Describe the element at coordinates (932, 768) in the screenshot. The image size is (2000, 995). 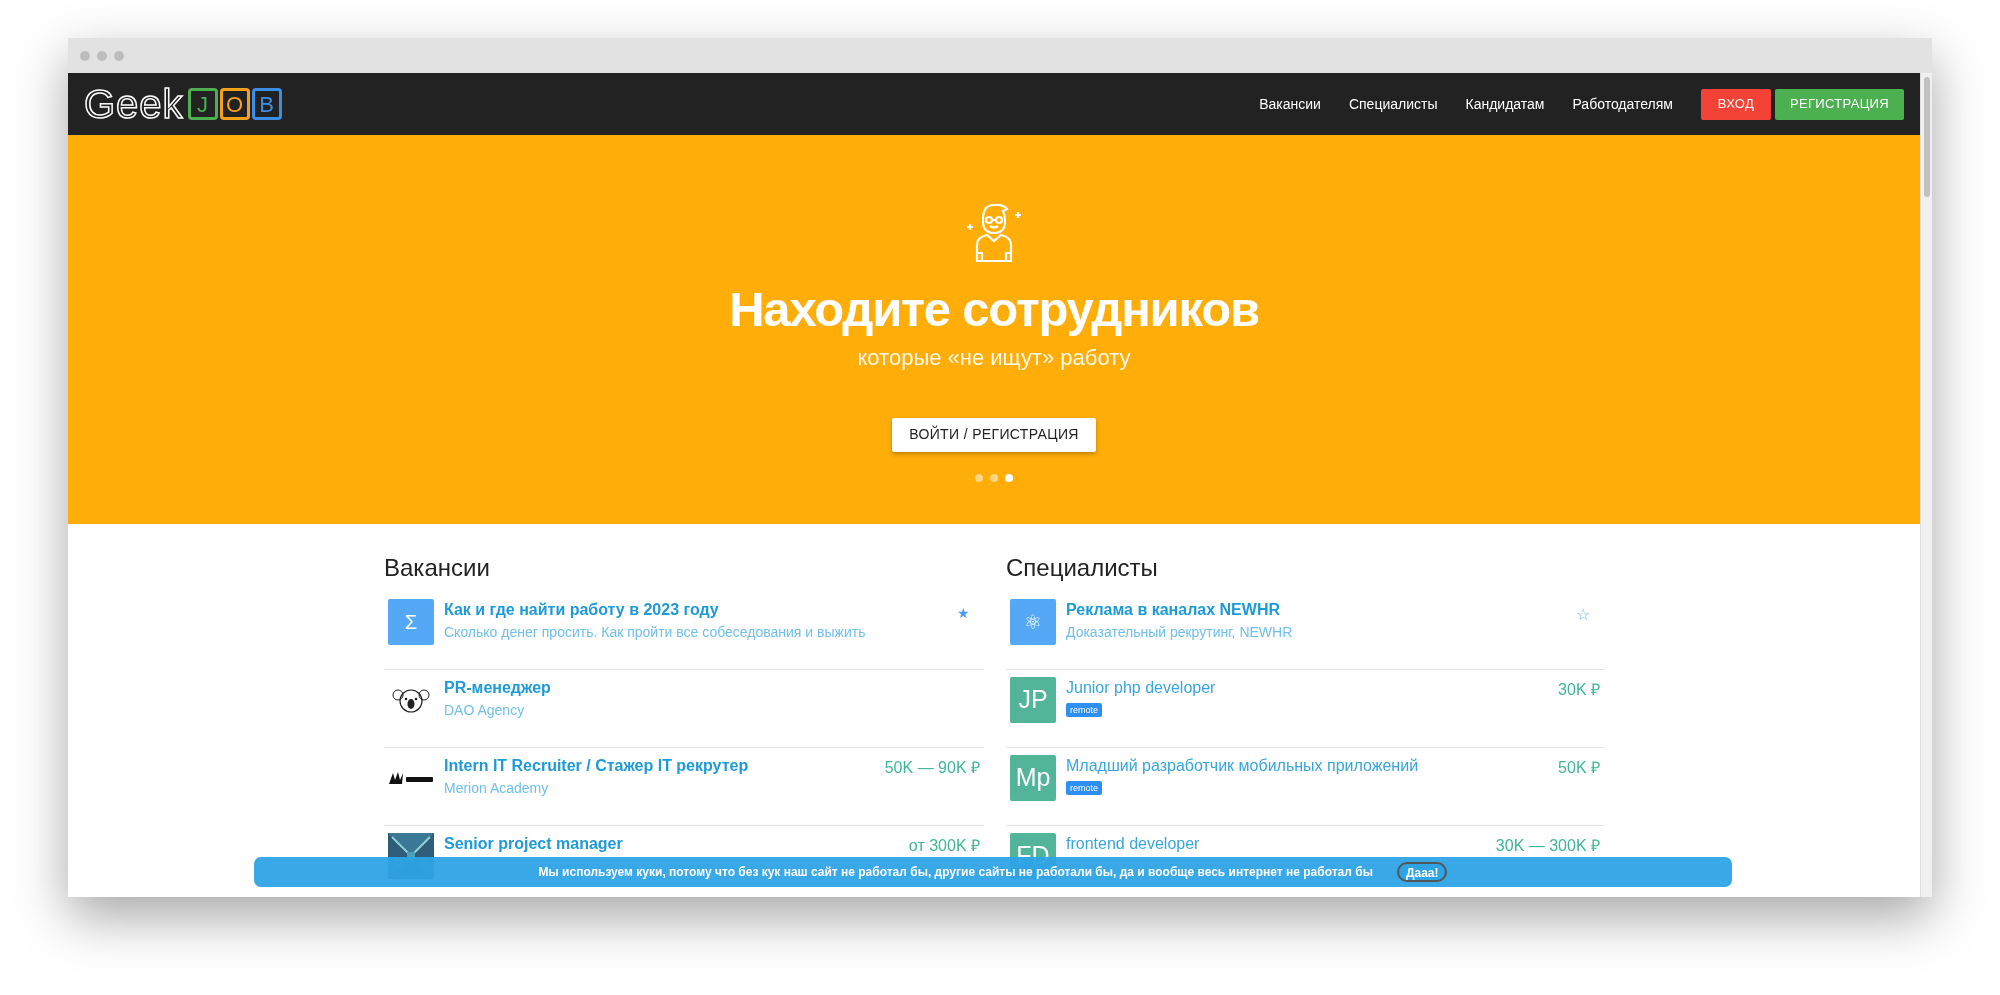
I see `salary-label: 50K — 90K ₽` at that location.